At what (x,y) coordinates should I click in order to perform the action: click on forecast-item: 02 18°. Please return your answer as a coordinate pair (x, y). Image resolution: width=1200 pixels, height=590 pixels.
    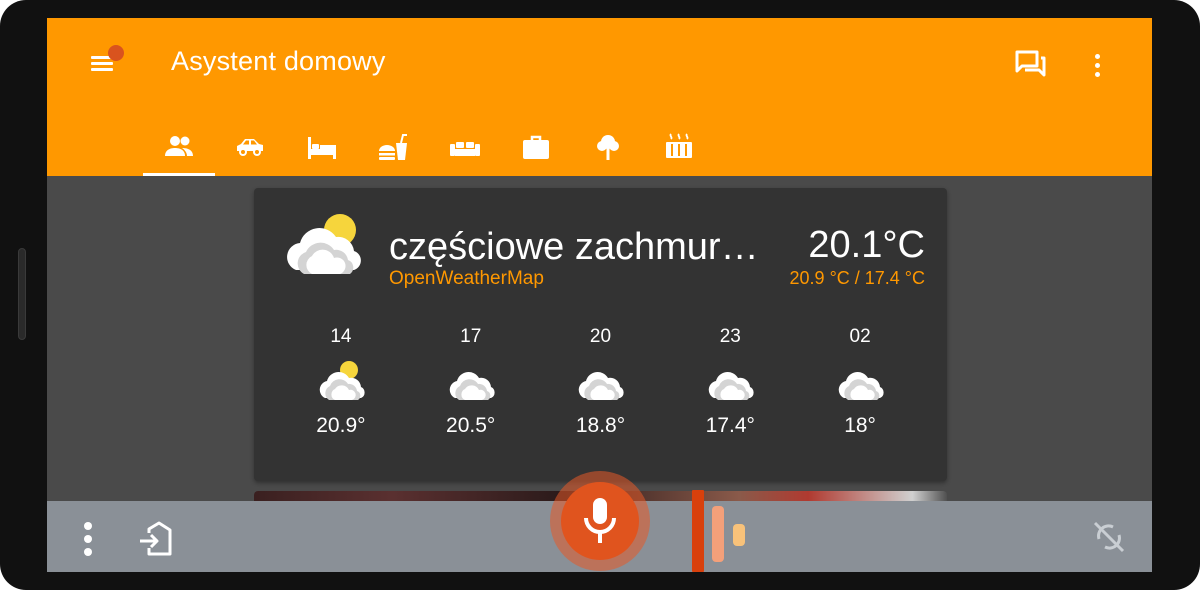
    Looking at the image, I should click on (860, 394).